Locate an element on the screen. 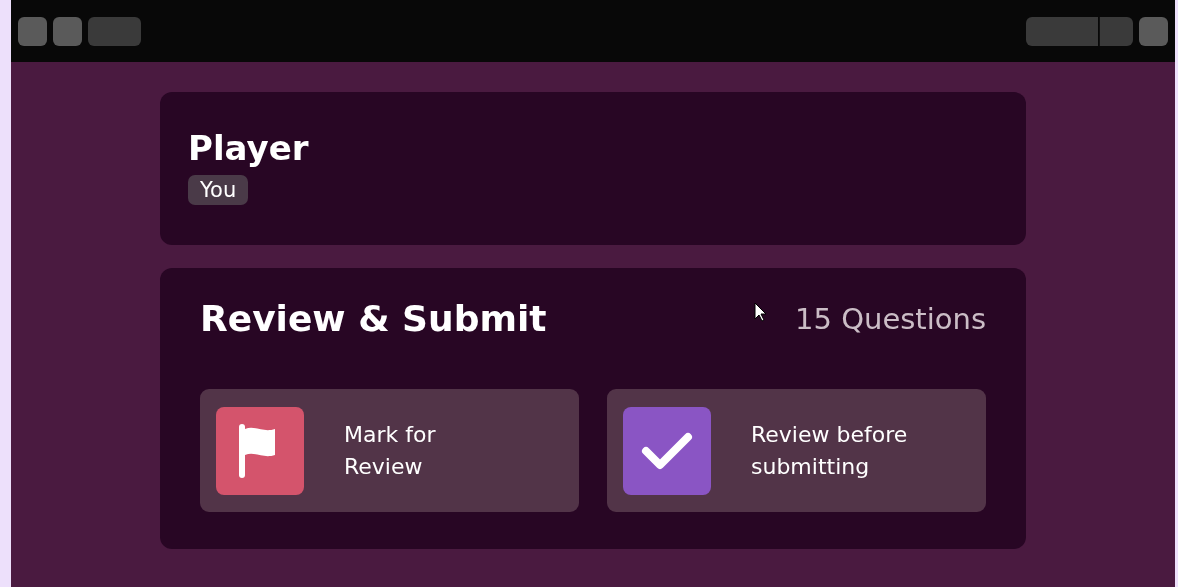  option-card: Mark for Review is located at coordinates (389, 450).